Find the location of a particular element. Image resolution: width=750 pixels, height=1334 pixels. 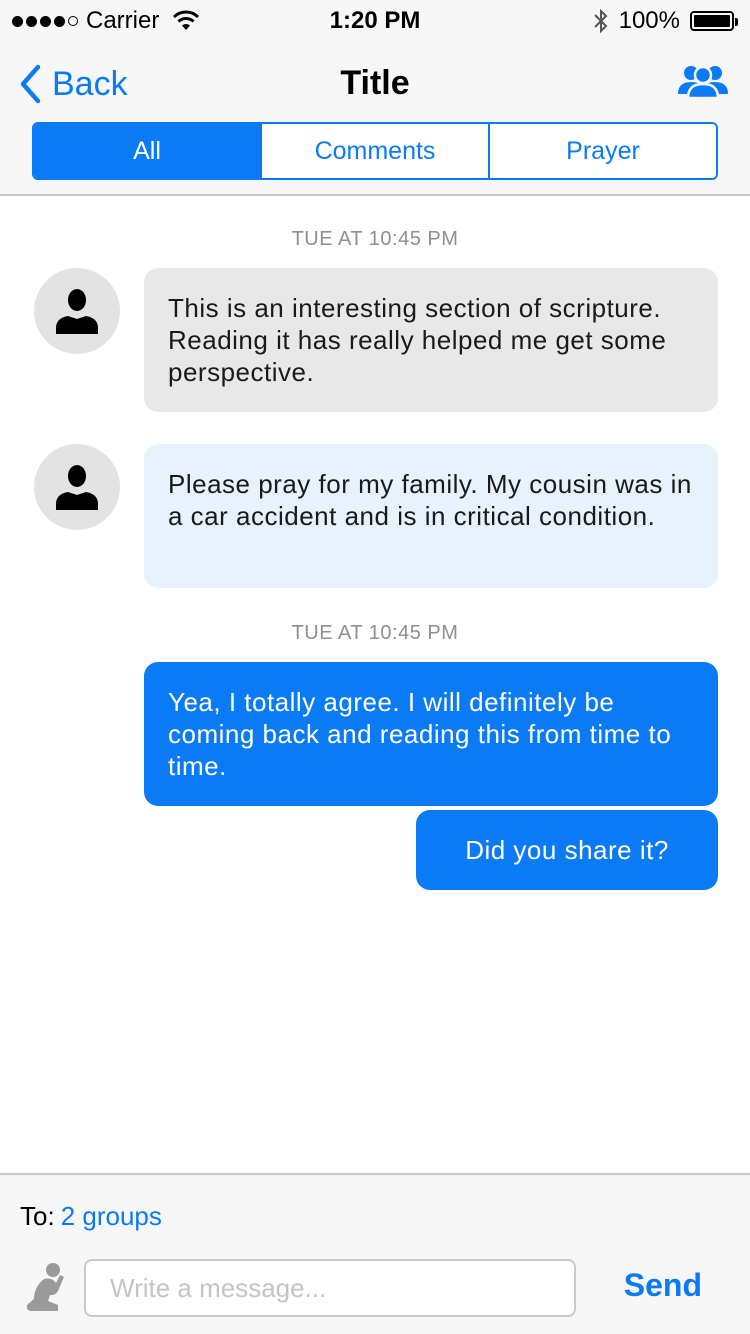

recipients-link: 2 groups is located at coordinates (111, 1216).